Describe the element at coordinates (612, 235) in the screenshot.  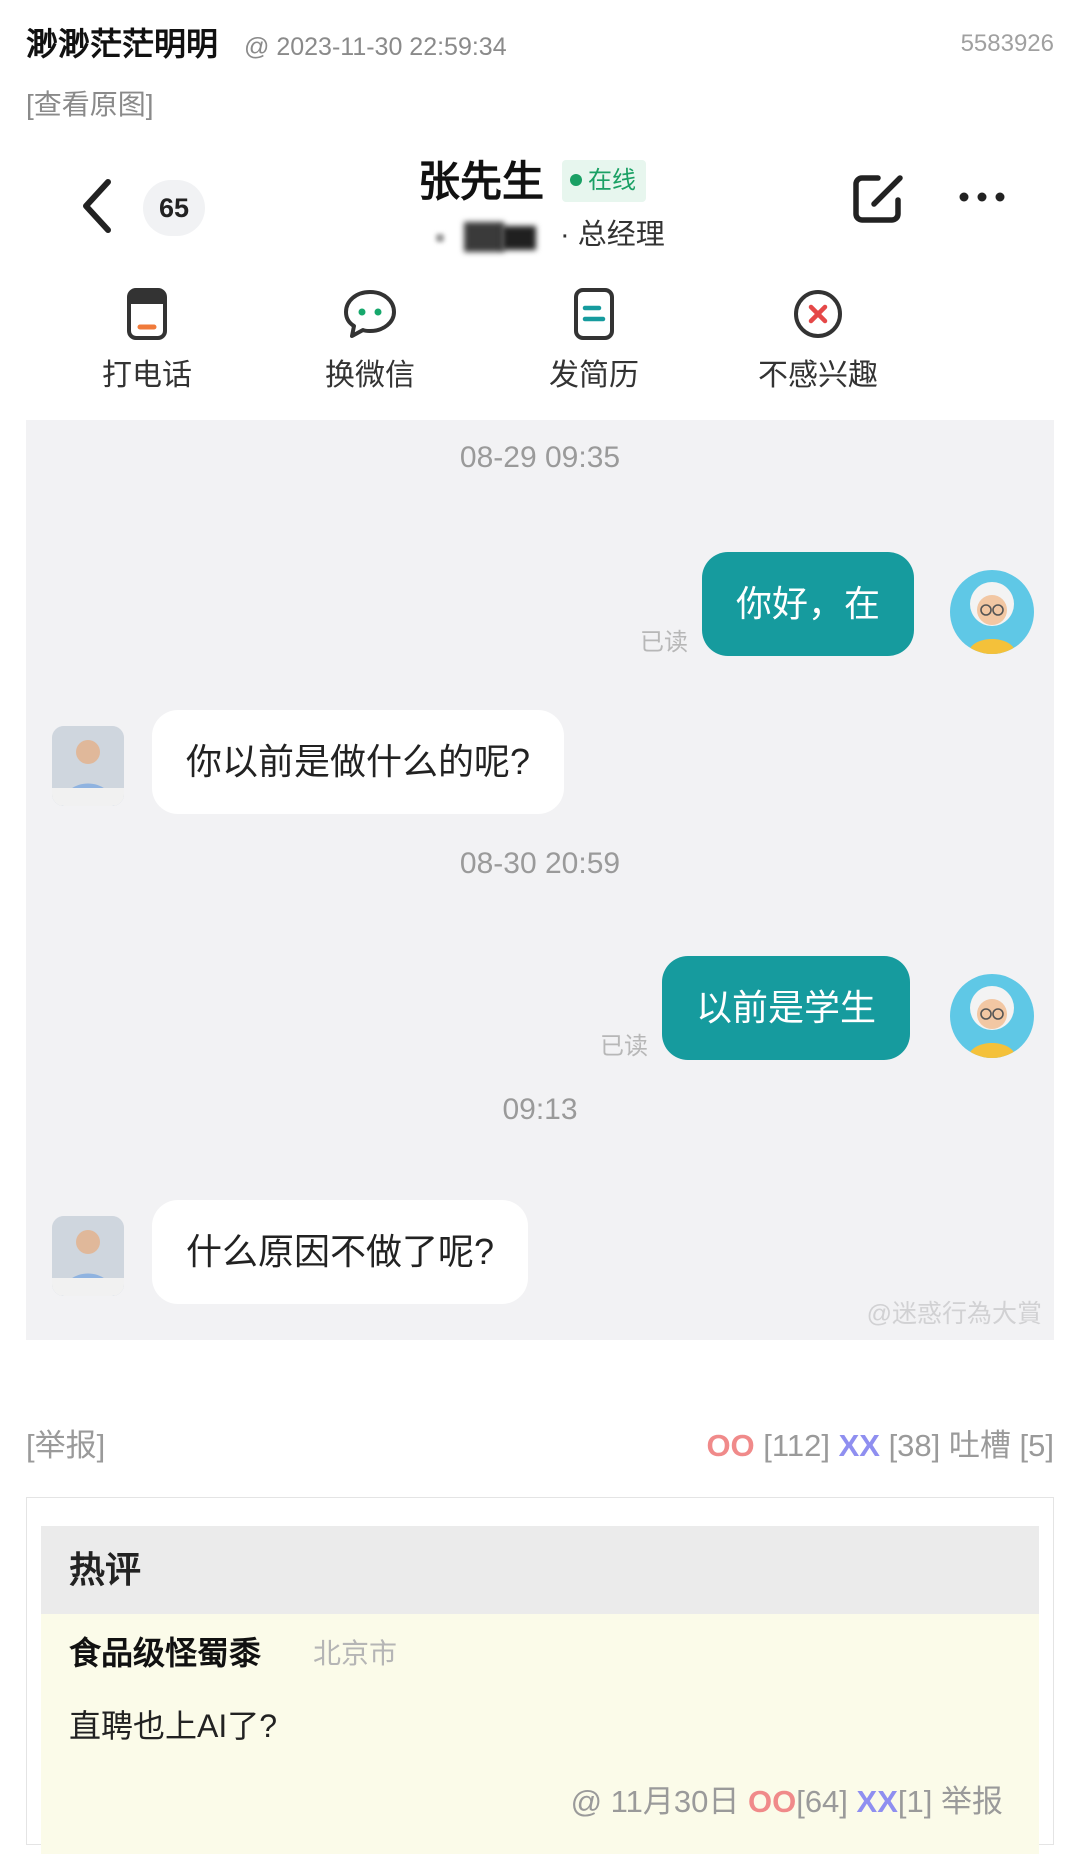
I see `job-title: · 总经理` at that location.